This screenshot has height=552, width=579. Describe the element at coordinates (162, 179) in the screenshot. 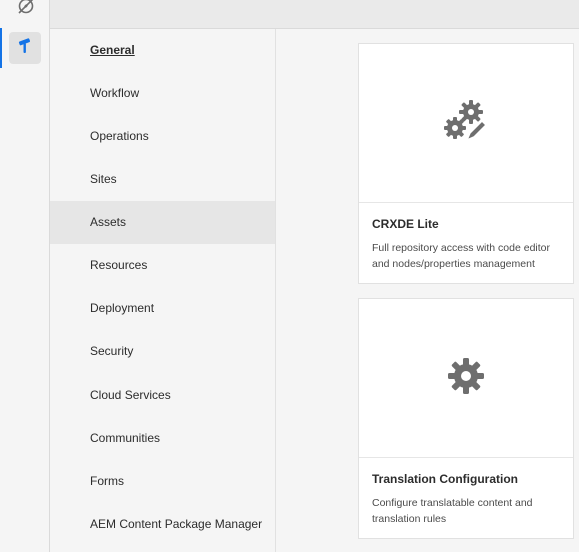

I see `nav-item-sites: Sites` at that location.